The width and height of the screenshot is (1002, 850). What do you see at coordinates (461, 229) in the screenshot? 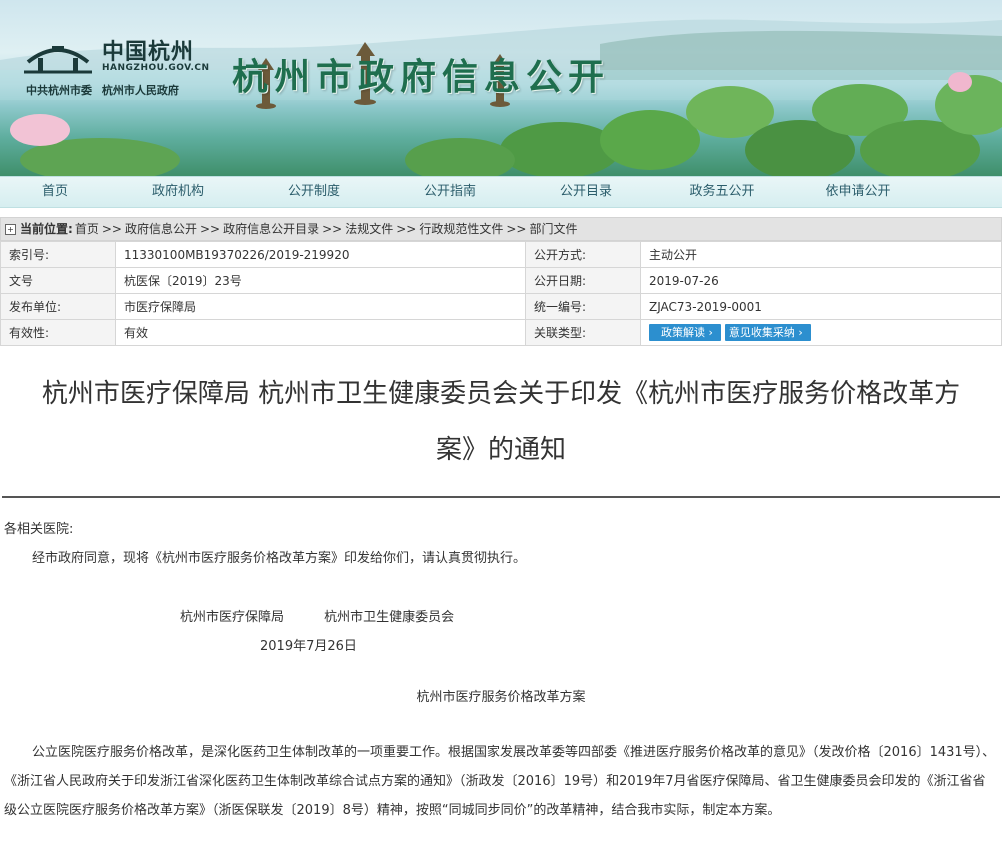
I see `breadcrumb-item-normative-docs: 行政规范性文件` at bounding box center [461, 229].